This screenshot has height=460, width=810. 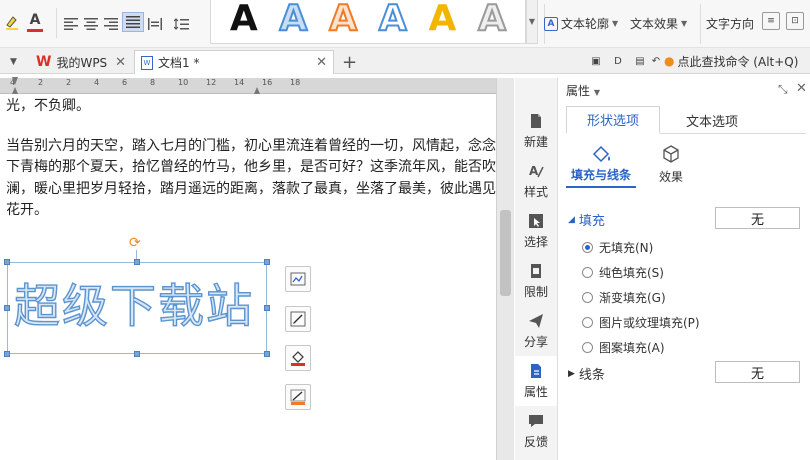 What do you see at coordinates (656, 61) in the screenshot?
I see `undo-button: ↶` at bounding box center [656, 61].